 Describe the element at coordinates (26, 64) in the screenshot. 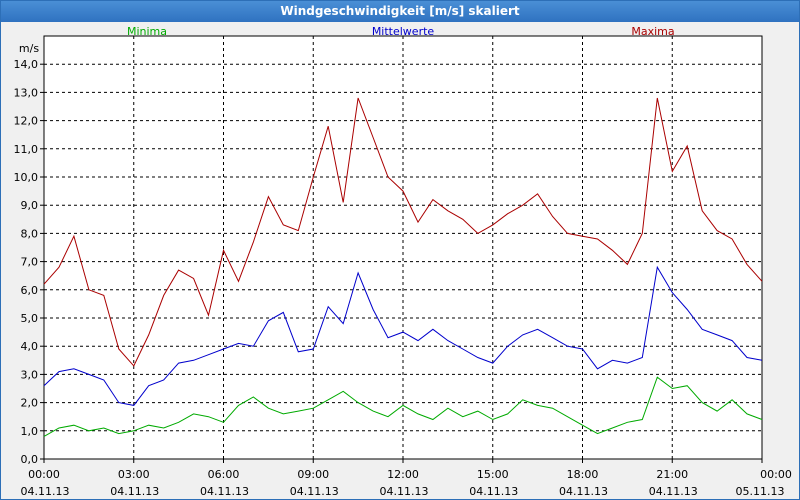

I see `y-tick-label: 14,0` at that location.